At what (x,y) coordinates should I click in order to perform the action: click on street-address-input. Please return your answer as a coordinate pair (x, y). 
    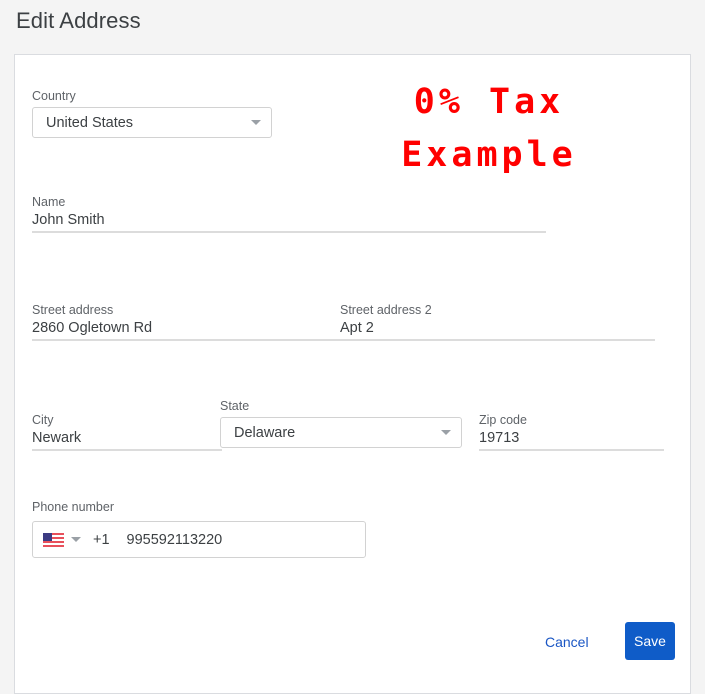
    Looking at the image, I should click on (189, 330).